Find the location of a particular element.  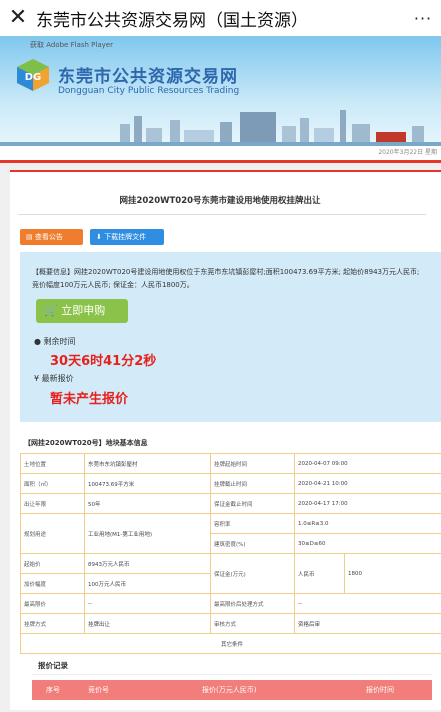

bid-records: 报价记录 序号 竞价号 报价(万元人民币) 报价时间 is located at coordinates (230, 682).